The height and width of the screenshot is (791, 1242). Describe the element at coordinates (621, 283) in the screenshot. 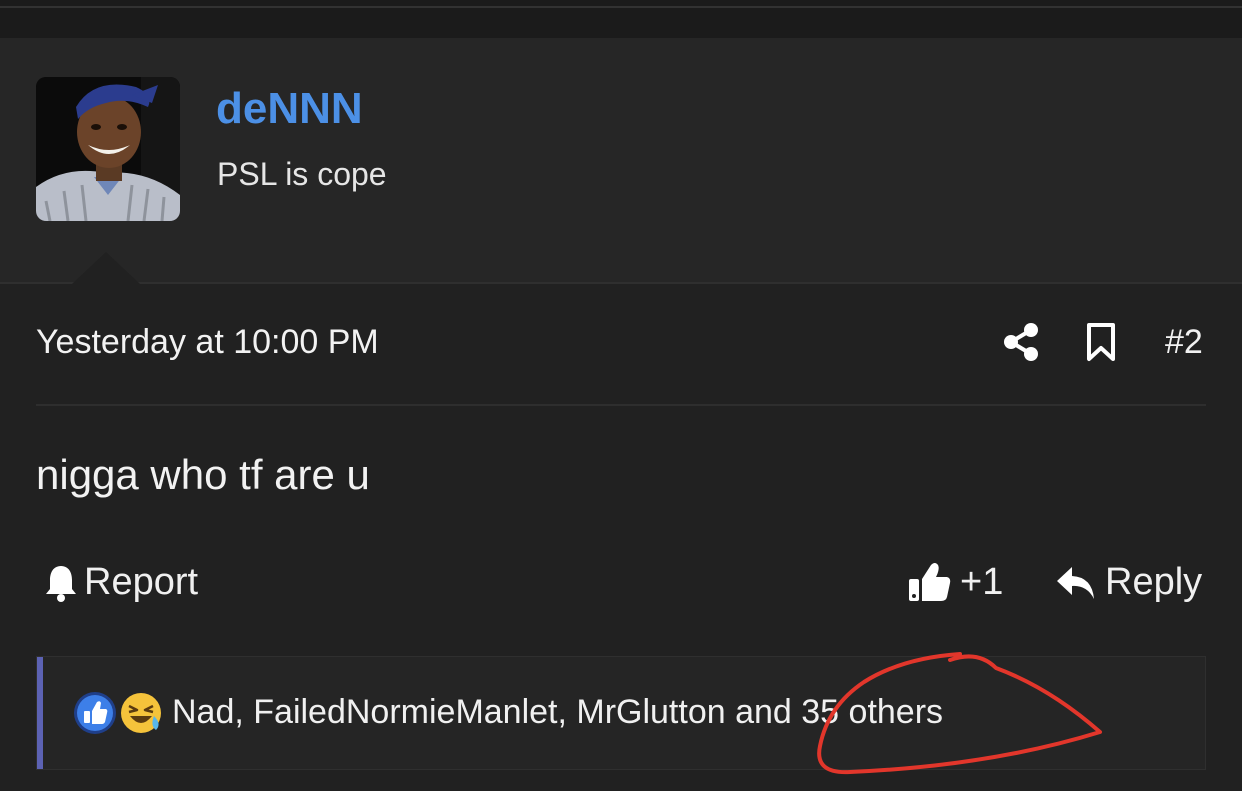

I see `user-header-divider` at that location.